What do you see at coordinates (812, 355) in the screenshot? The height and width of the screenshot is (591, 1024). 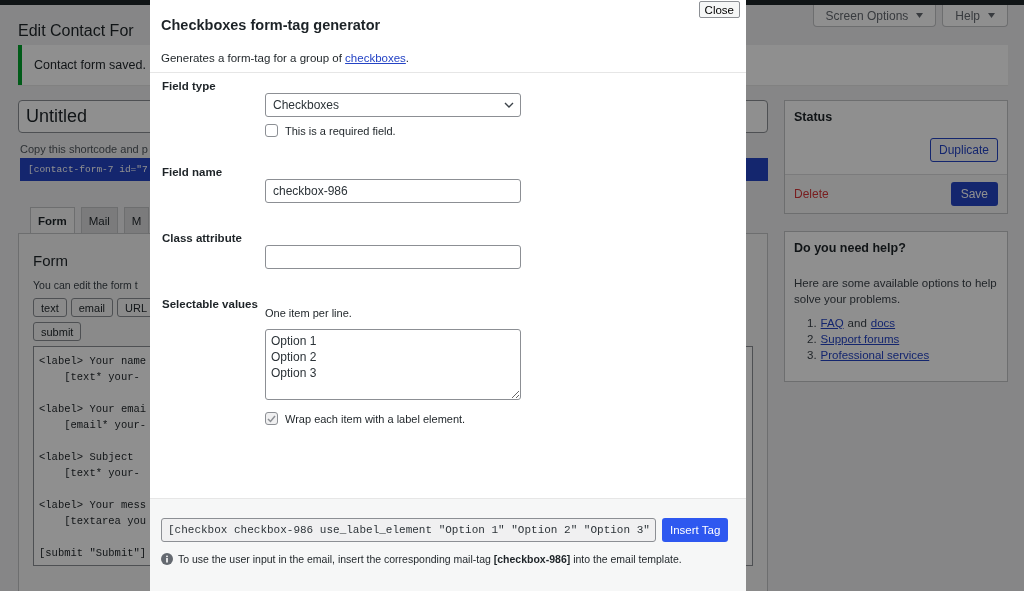 I see `list-number: 3.` at bounding box center [812, 355].